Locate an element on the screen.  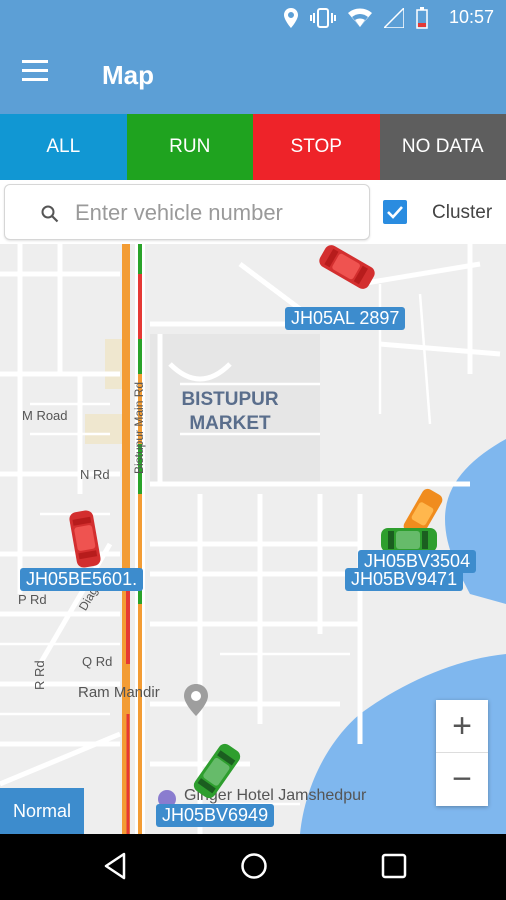
street-bistupur-main-rd: Bistupur Main Rd is located at coordinates (139, 427).